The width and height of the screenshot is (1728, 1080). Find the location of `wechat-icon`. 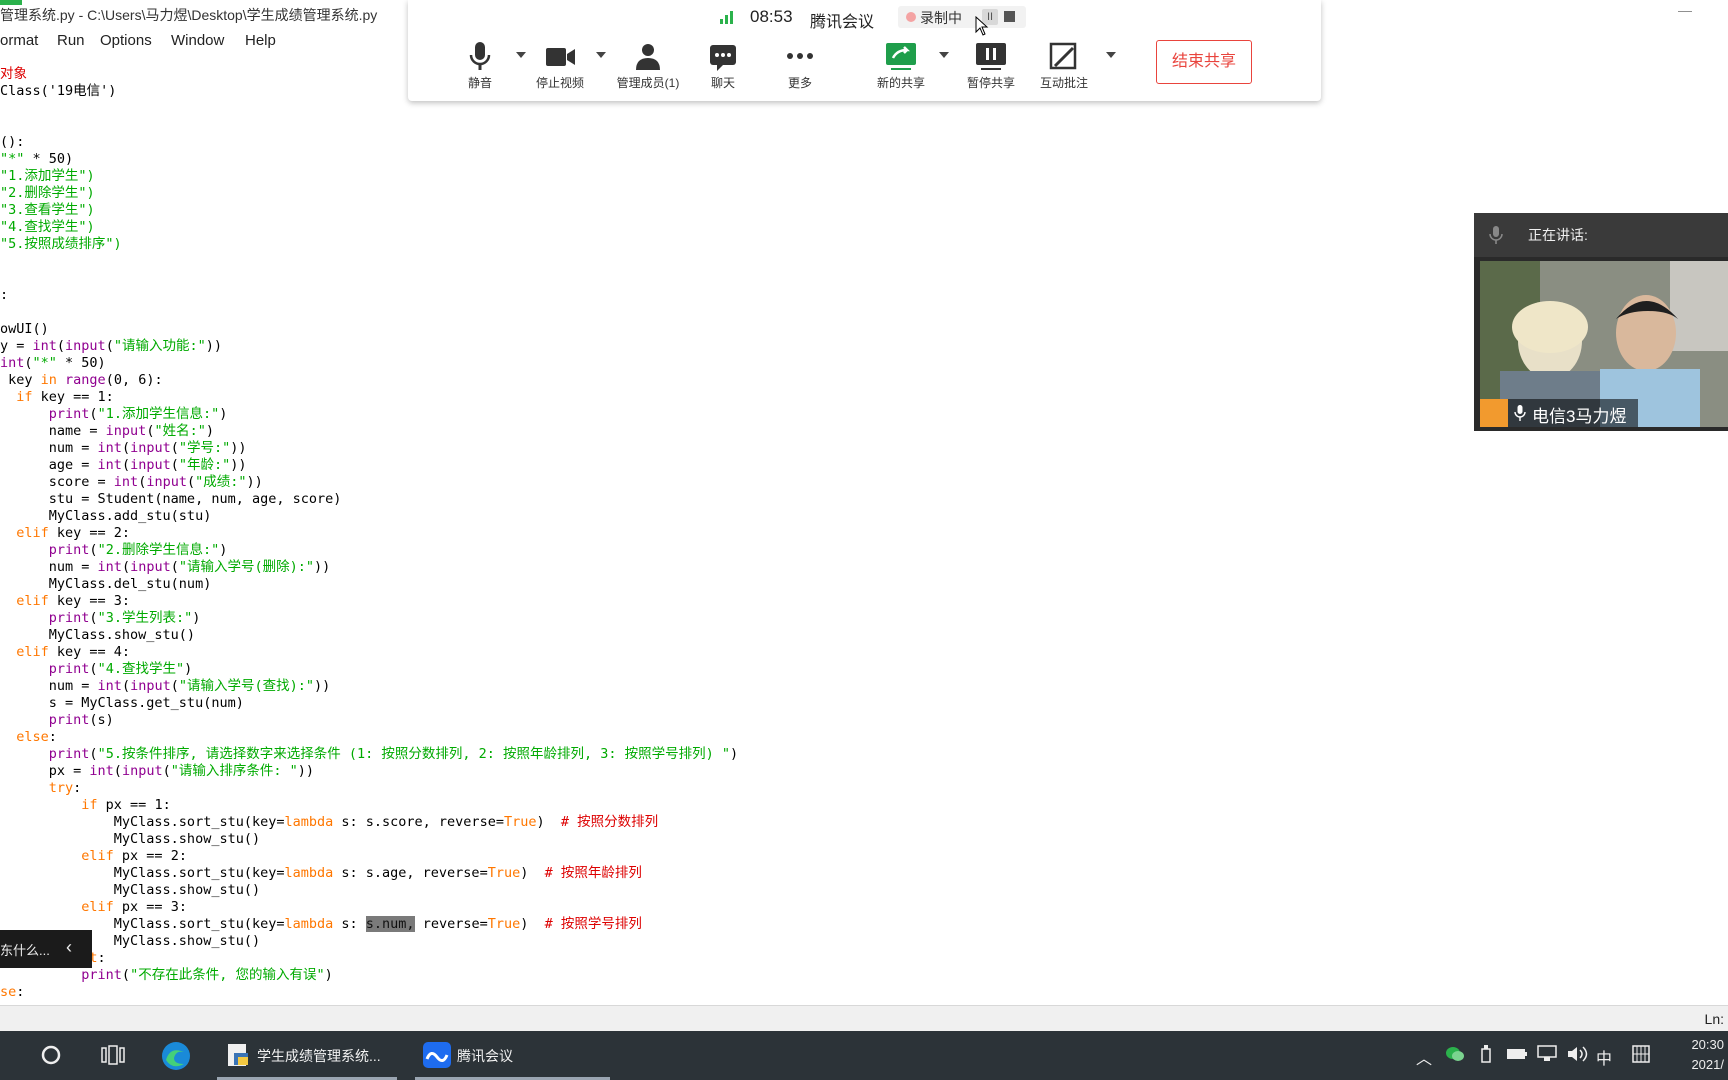

wechat-icon is located at coordinates (1455, 1054).